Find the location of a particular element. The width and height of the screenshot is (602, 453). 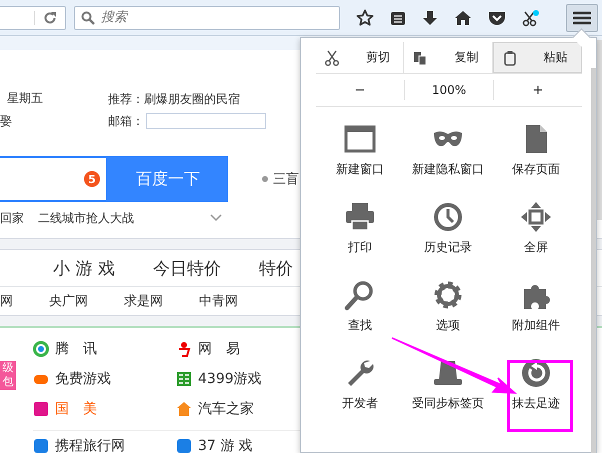

star-icon is located at coordinates (365, 17).